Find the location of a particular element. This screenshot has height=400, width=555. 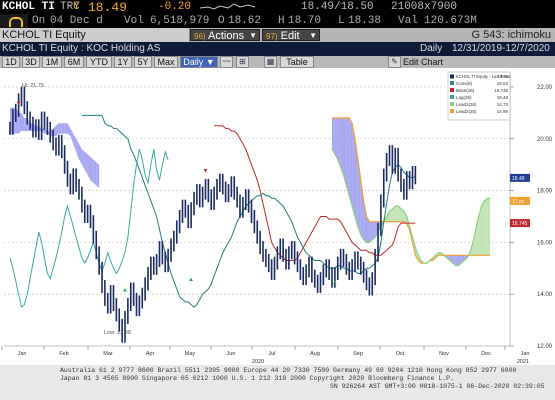

y-tick-label: 22.00 is located at coordinates (545, 88).